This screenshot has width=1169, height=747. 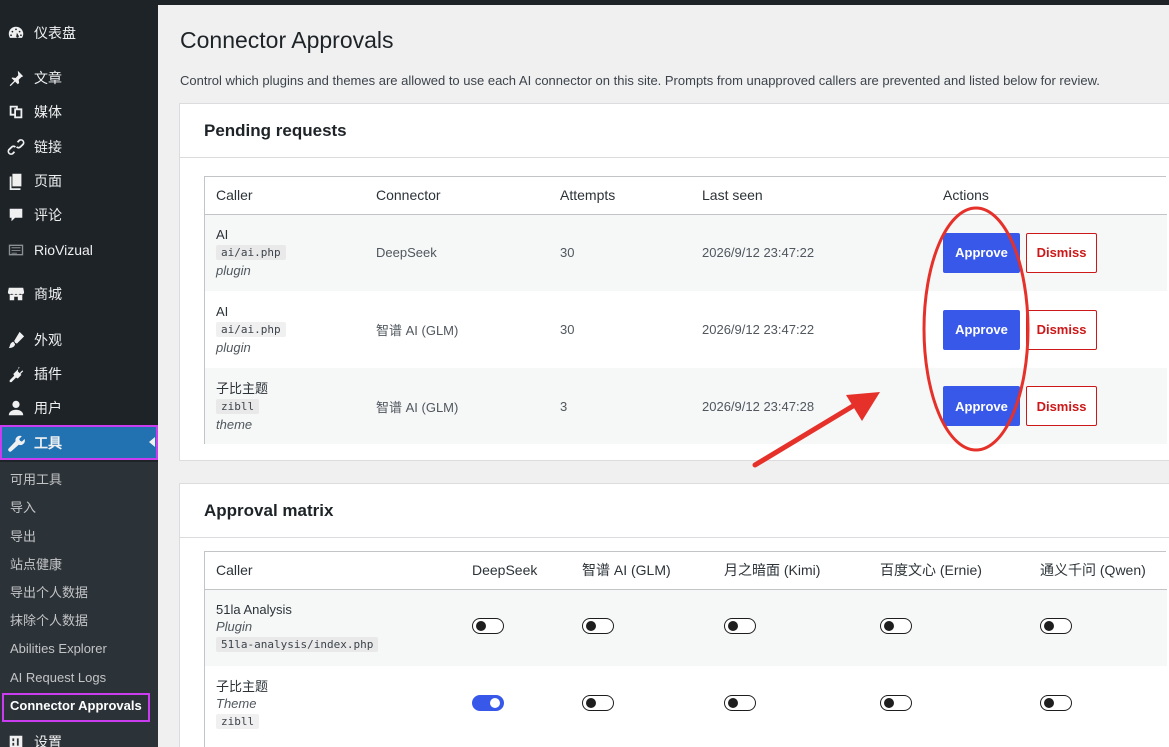 I want to click on media-icon, so click(x=16, y=112).